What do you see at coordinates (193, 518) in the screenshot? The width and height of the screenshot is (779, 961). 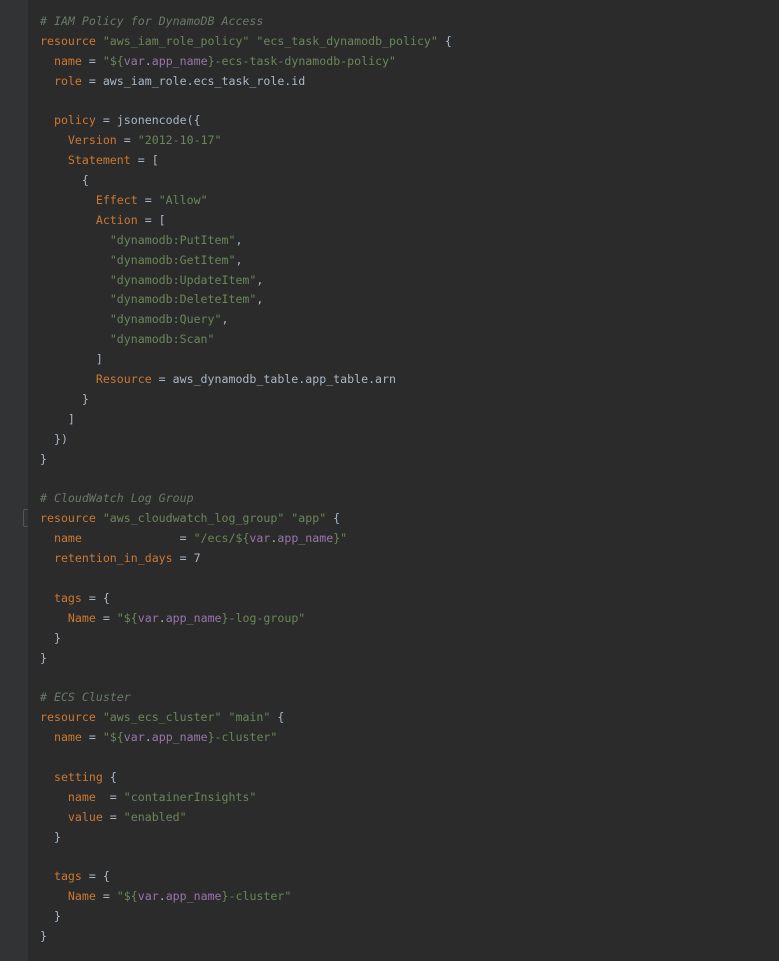 I see `code-token: "aws_cloudwatch_log_group"` at bounding box center [193, 518].